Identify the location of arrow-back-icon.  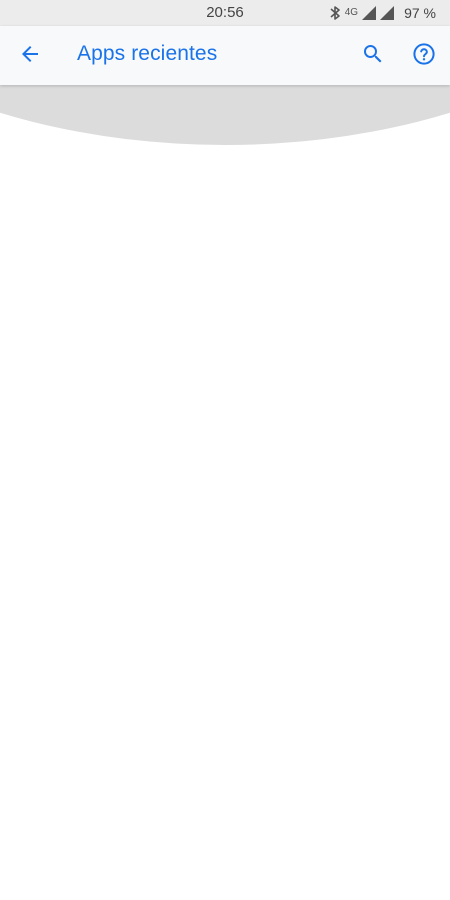
(30, 56).